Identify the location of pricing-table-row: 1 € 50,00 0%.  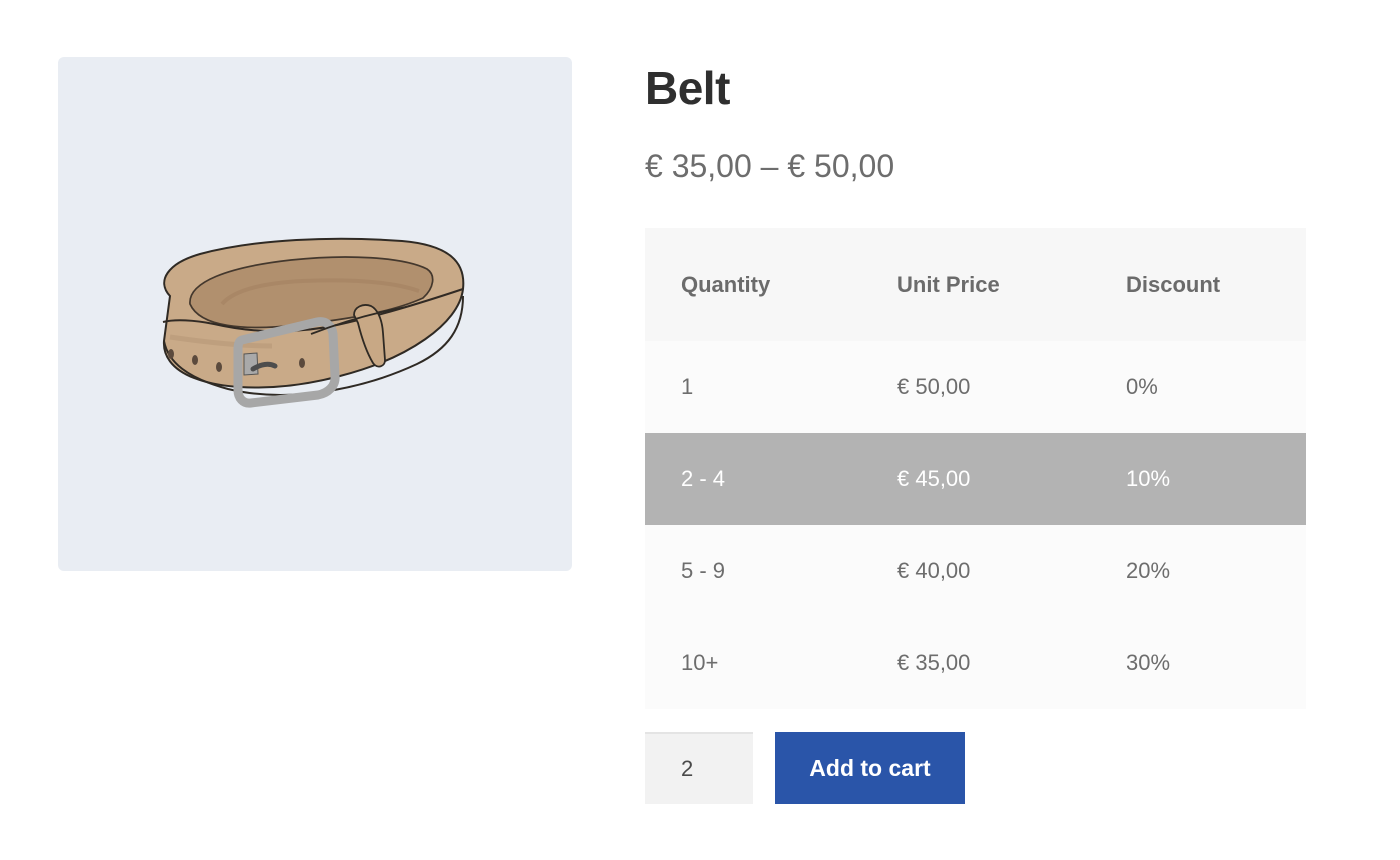
(975, 387).